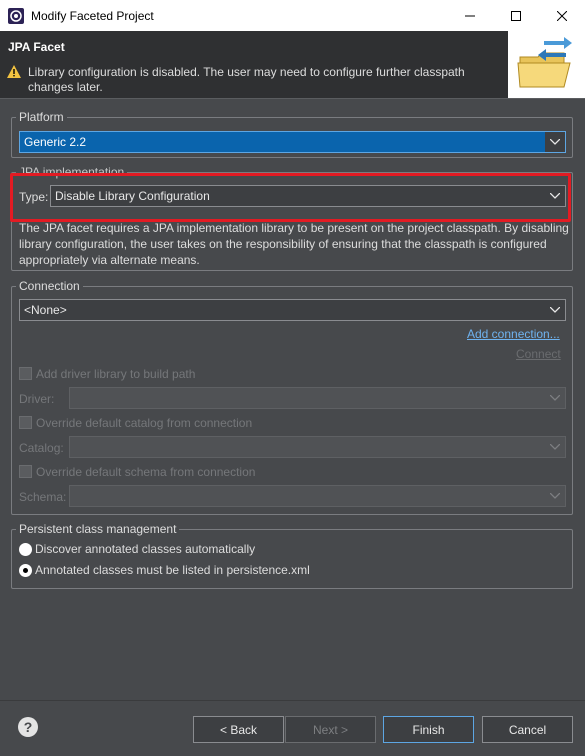 The image size is (585, 756). Describe the element at coordinates (238, 729) in the screenshot. I see `back-button: < Back` at that location.